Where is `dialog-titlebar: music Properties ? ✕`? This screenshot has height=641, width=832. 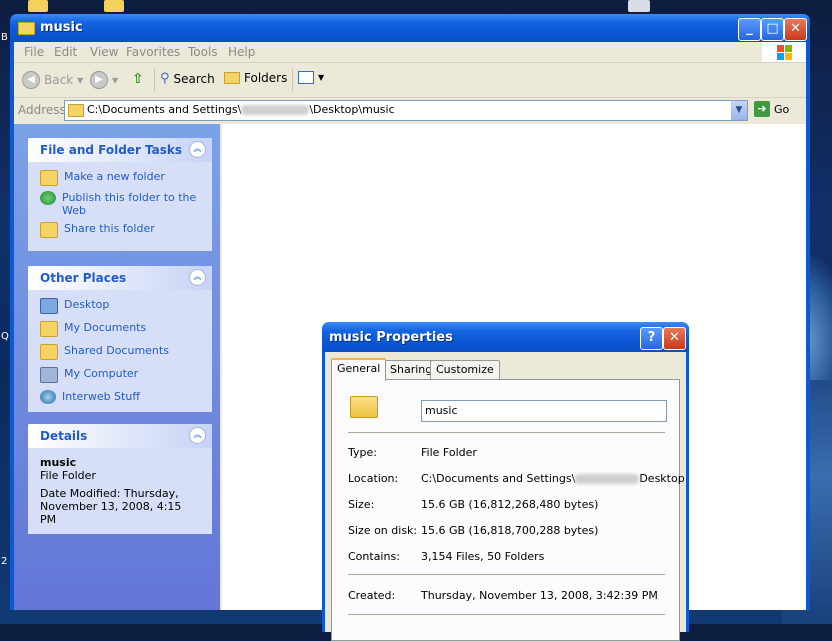
dialog-titlebar: music Properties ? ✕ is located at coordinates (505, 337).